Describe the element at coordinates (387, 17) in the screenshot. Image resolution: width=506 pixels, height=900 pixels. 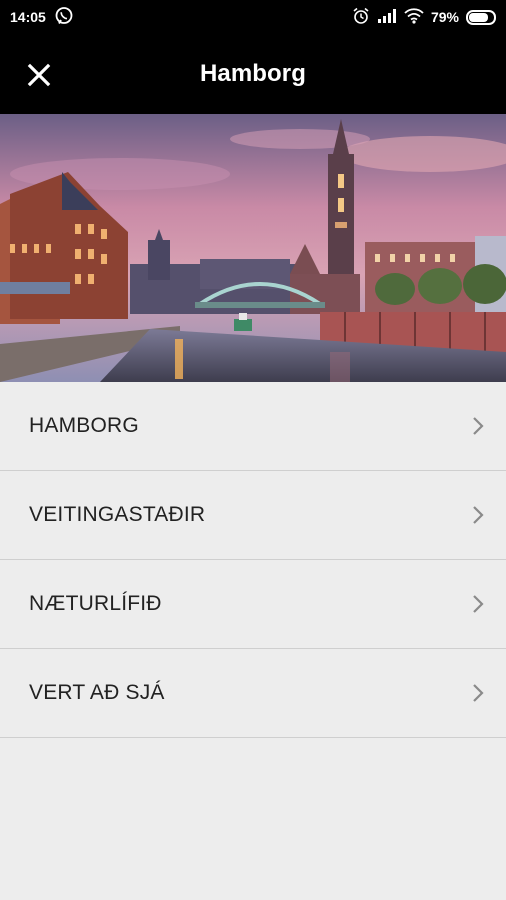
I see `signal-icon` at that location.